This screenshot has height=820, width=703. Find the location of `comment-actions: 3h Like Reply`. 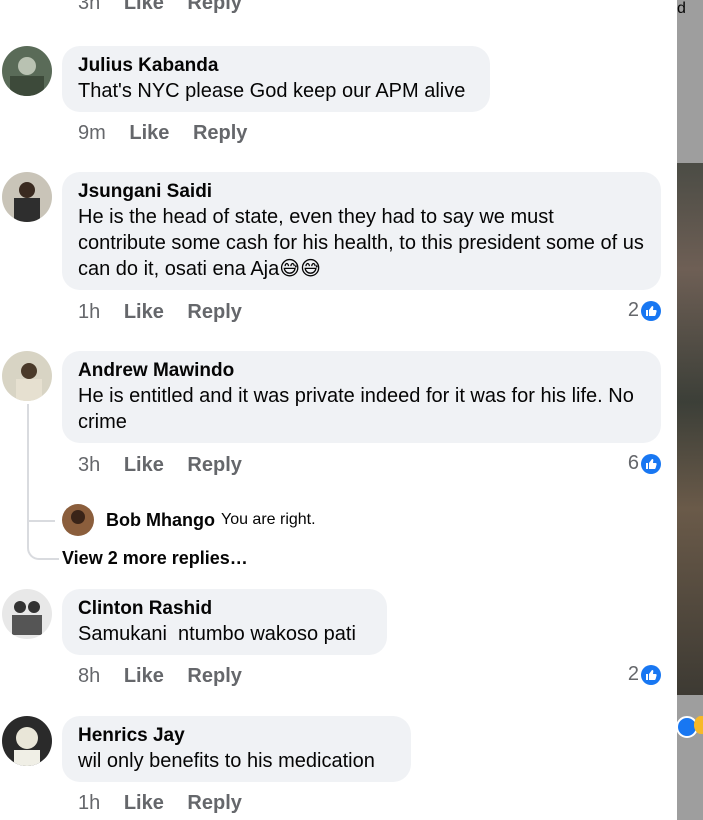

comment-actions: 3h Like Reply is located at coordinates (169, 465).